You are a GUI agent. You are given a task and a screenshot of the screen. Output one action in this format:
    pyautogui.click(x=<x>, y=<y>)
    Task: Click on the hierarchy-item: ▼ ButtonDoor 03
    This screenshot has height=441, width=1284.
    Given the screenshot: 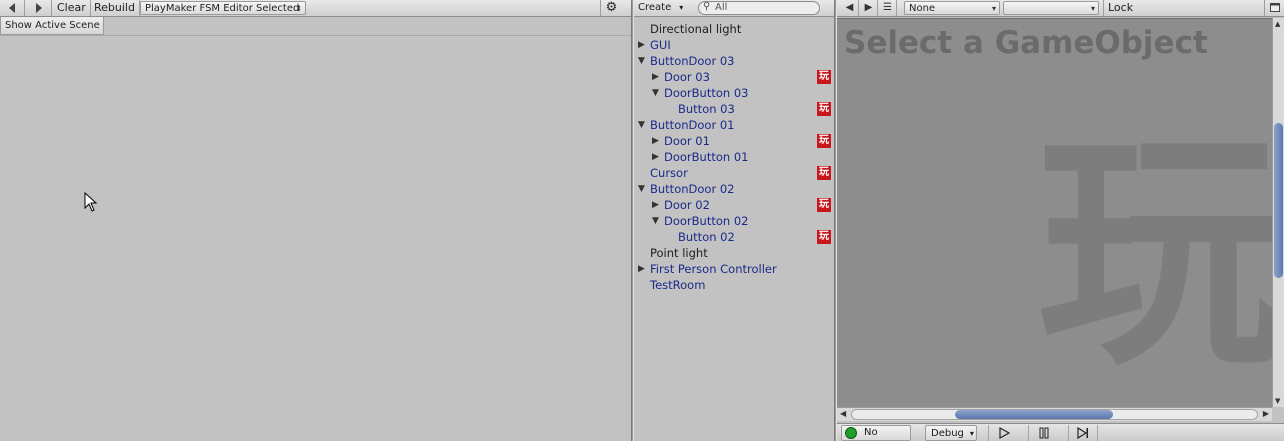 What is the action you would take?
    pyautogui.click(x=734, y=61)
    